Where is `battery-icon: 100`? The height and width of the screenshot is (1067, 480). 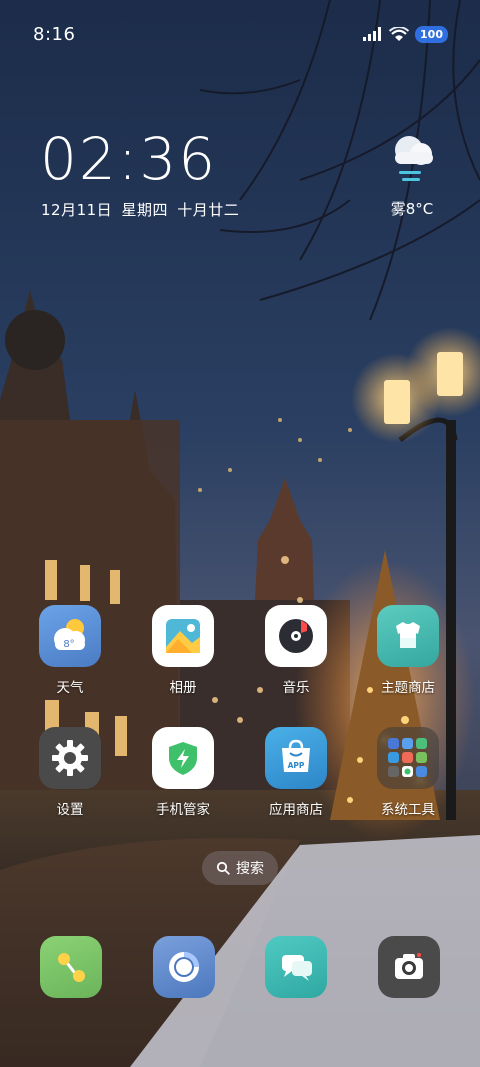 battery-icon: 100 is located at coordinates (431, 34).